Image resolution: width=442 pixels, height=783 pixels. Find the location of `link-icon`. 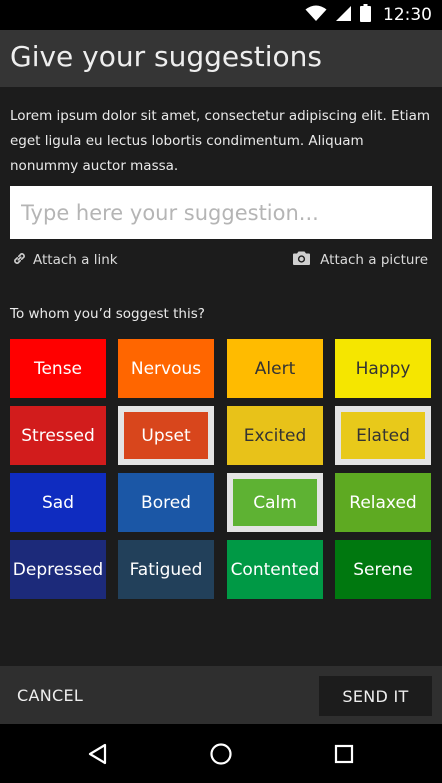

link-icon is located at coordinates (19, 260).